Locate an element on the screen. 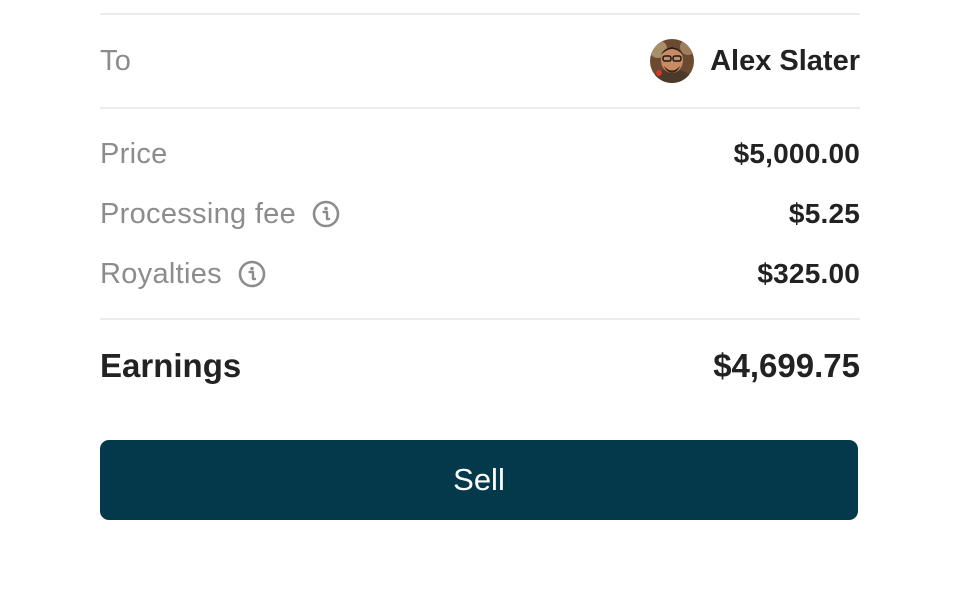 The height and width of the screenshot is (610, 956). recipient-info: Alex Slater is located at coordinates (755, 61).